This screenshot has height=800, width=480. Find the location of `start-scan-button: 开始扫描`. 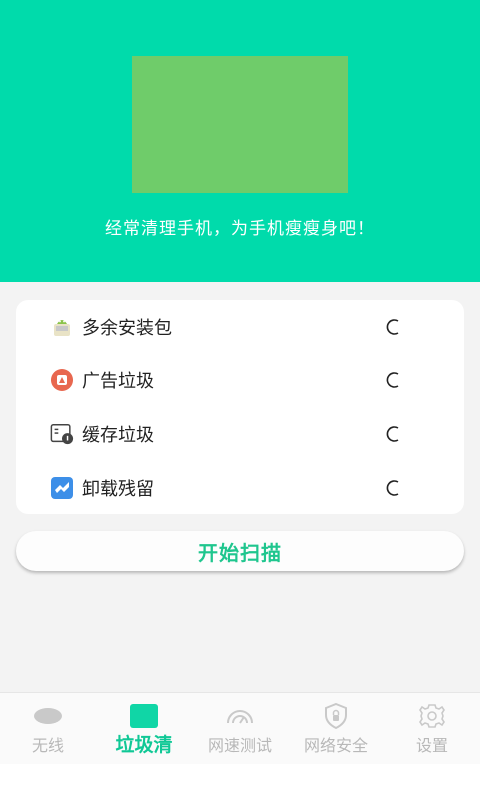

start-scan-button: 开始扫描 is located at coordinates (240, 551).